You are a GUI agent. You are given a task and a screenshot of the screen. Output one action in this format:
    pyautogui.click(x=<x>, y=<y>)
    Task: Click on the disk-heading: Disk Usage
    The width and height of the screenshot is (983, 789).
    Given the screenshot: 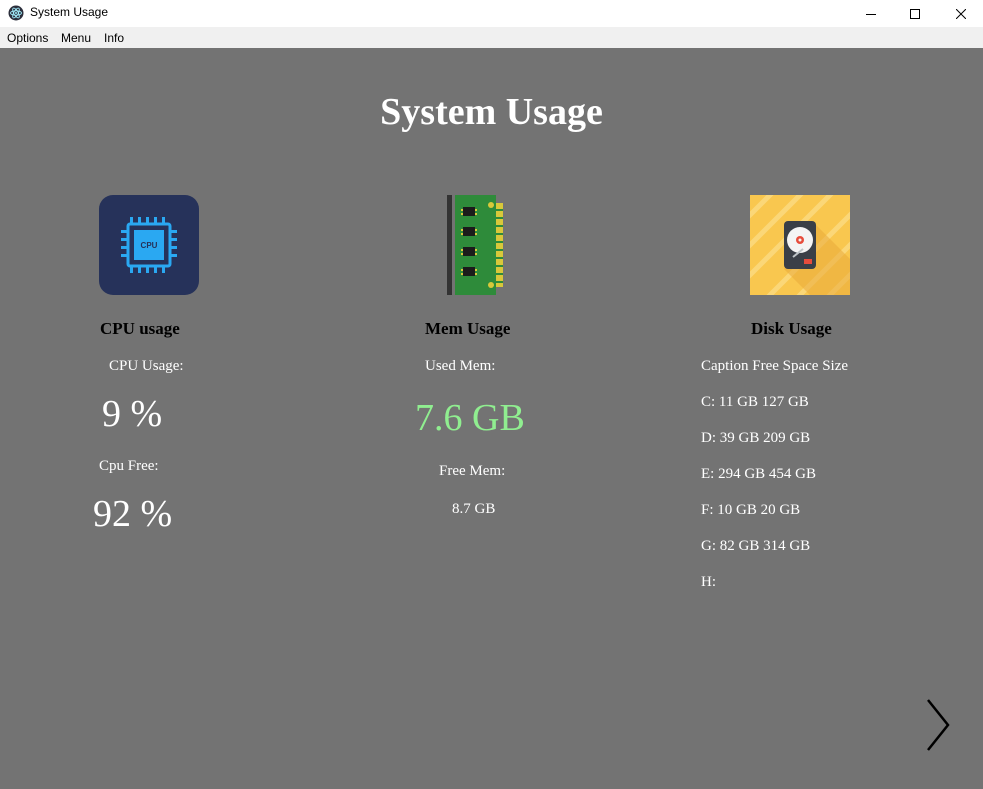 What is the action you would take?
    pyautogui.click(x=791, y=328)
    